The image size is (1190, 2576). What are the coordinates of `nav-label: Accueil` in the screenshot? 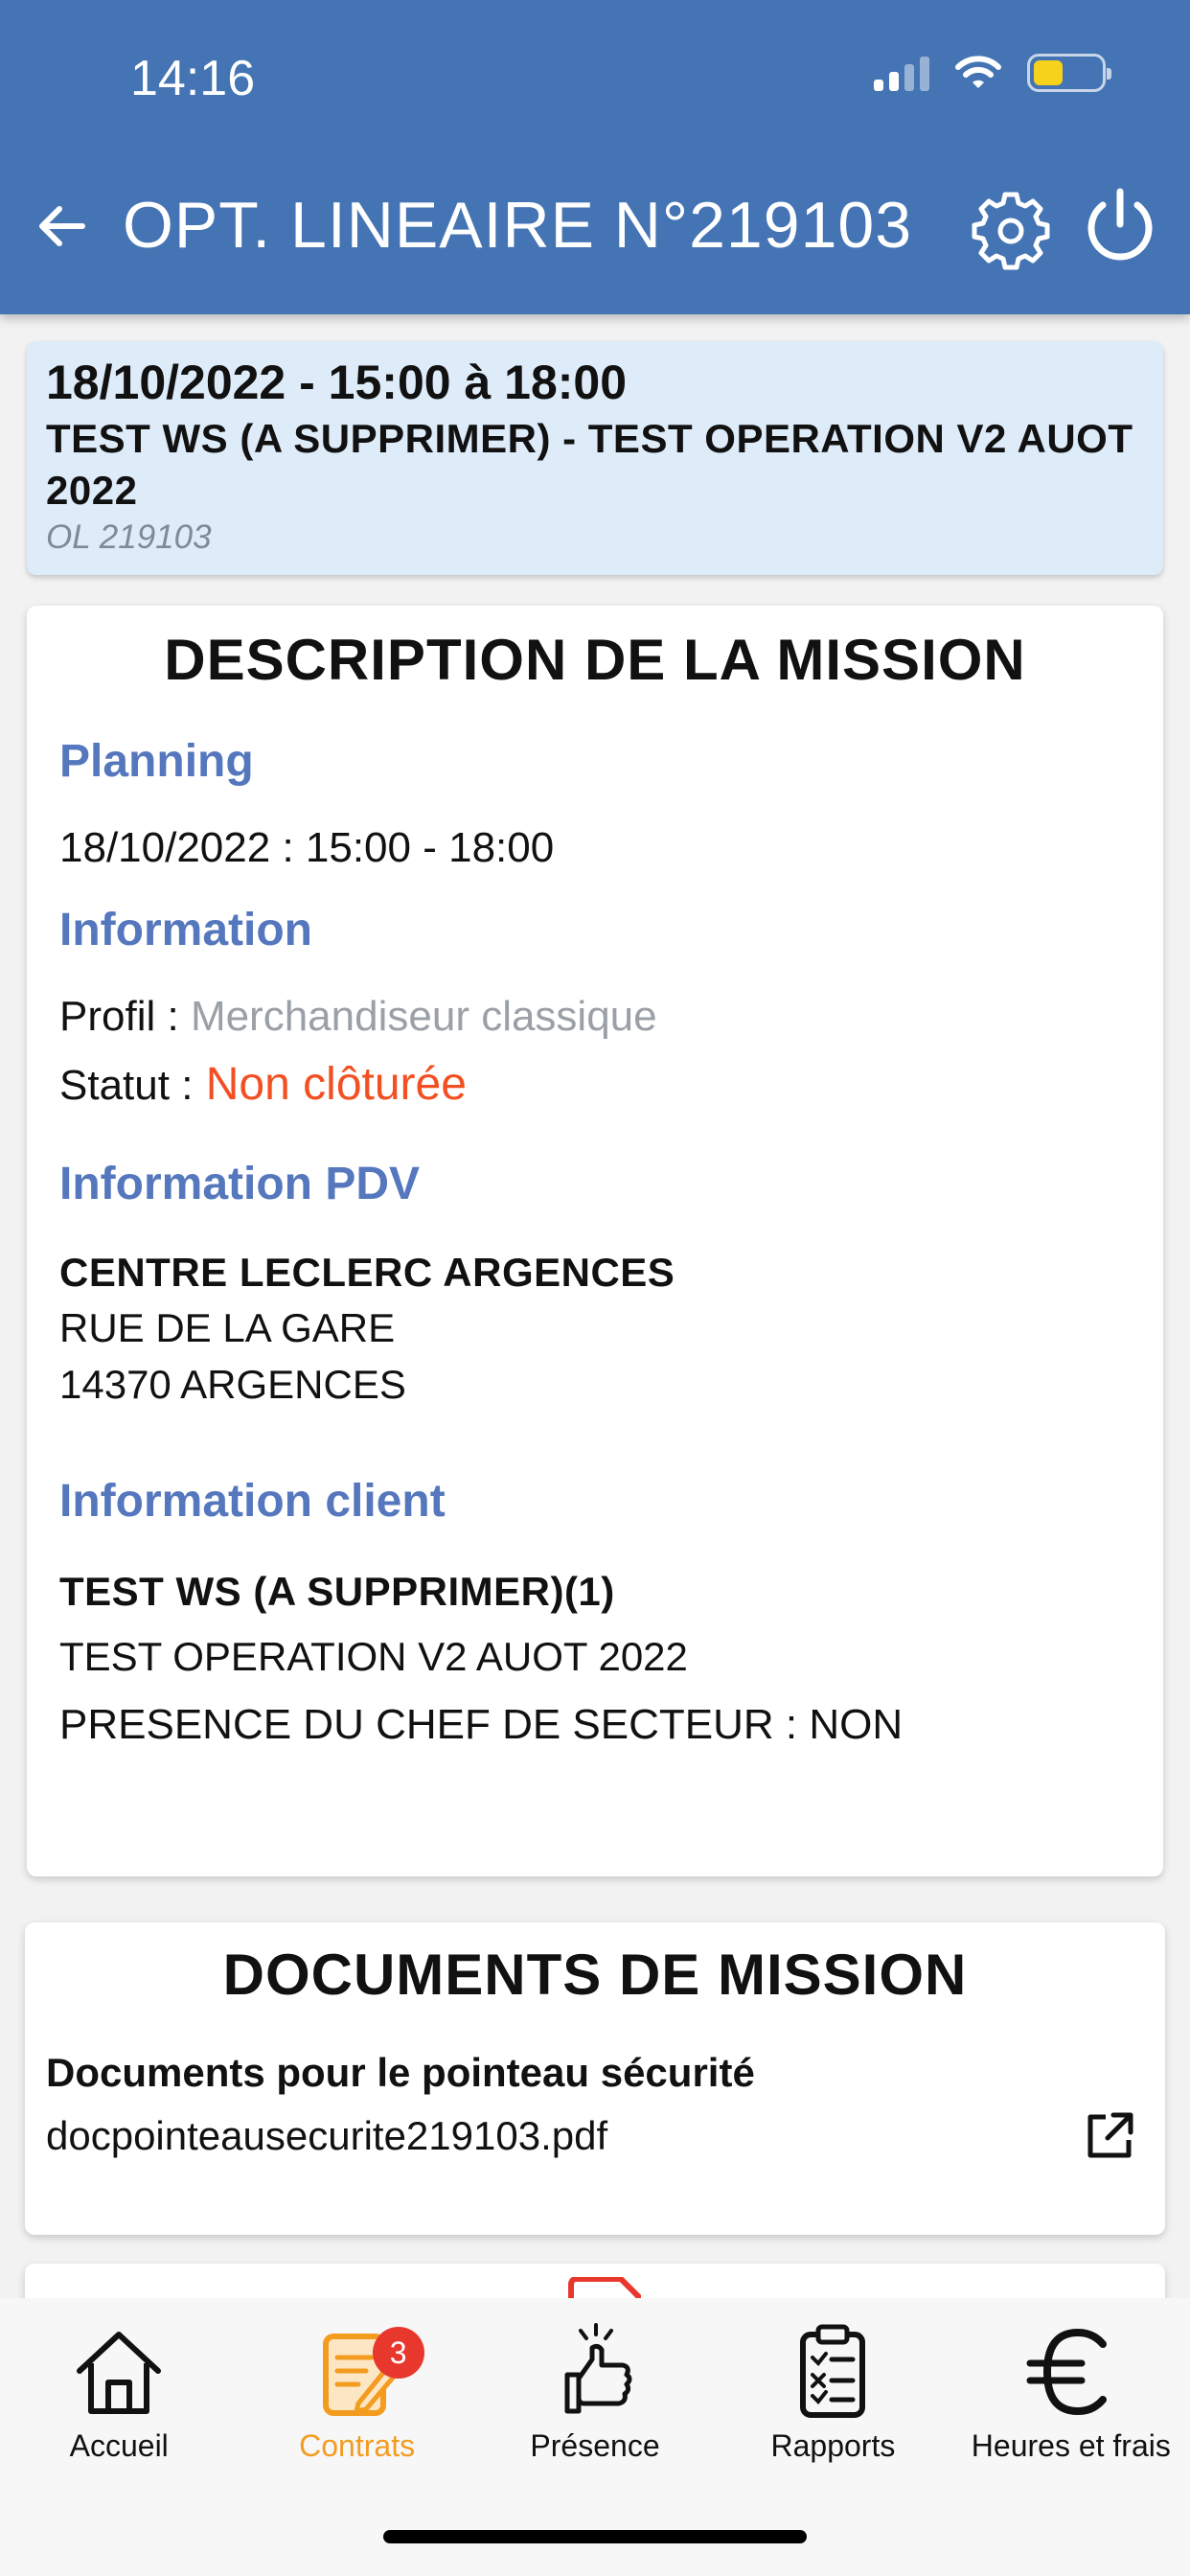 It's located at (119, 2445).